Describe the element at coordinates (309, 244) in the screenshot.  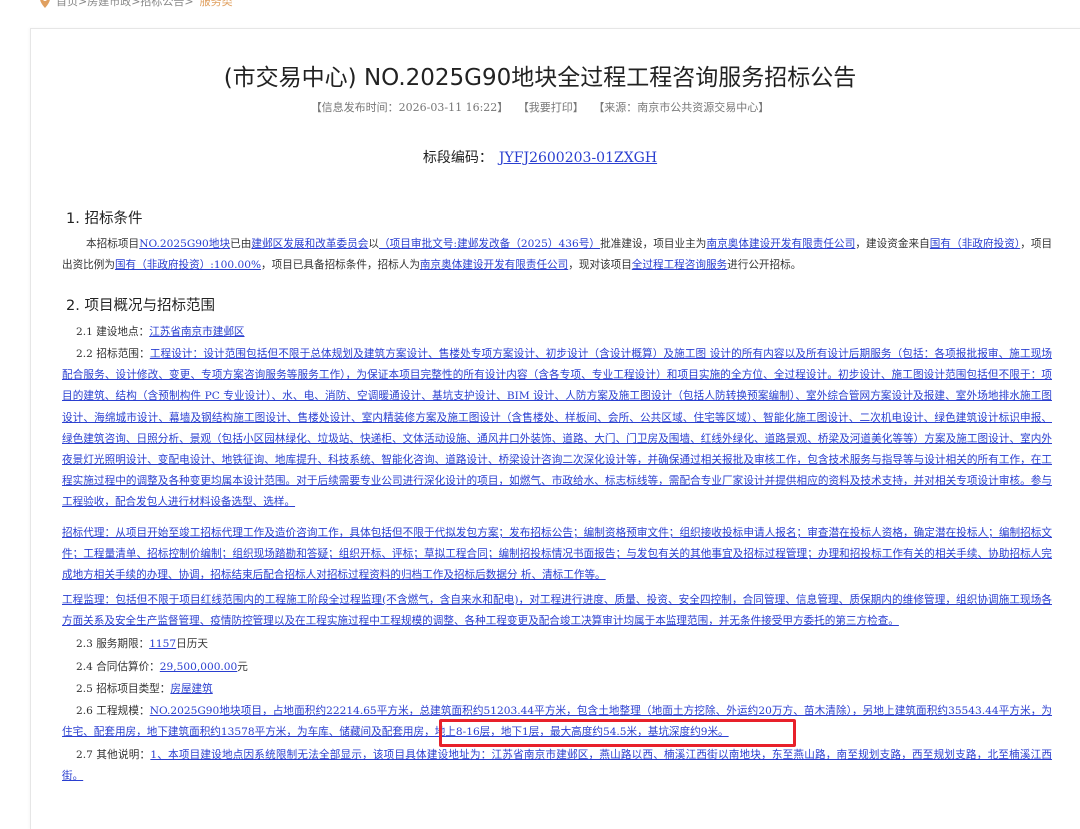
I see `approver-link: 建邺区发展和改革委员会` at that location.